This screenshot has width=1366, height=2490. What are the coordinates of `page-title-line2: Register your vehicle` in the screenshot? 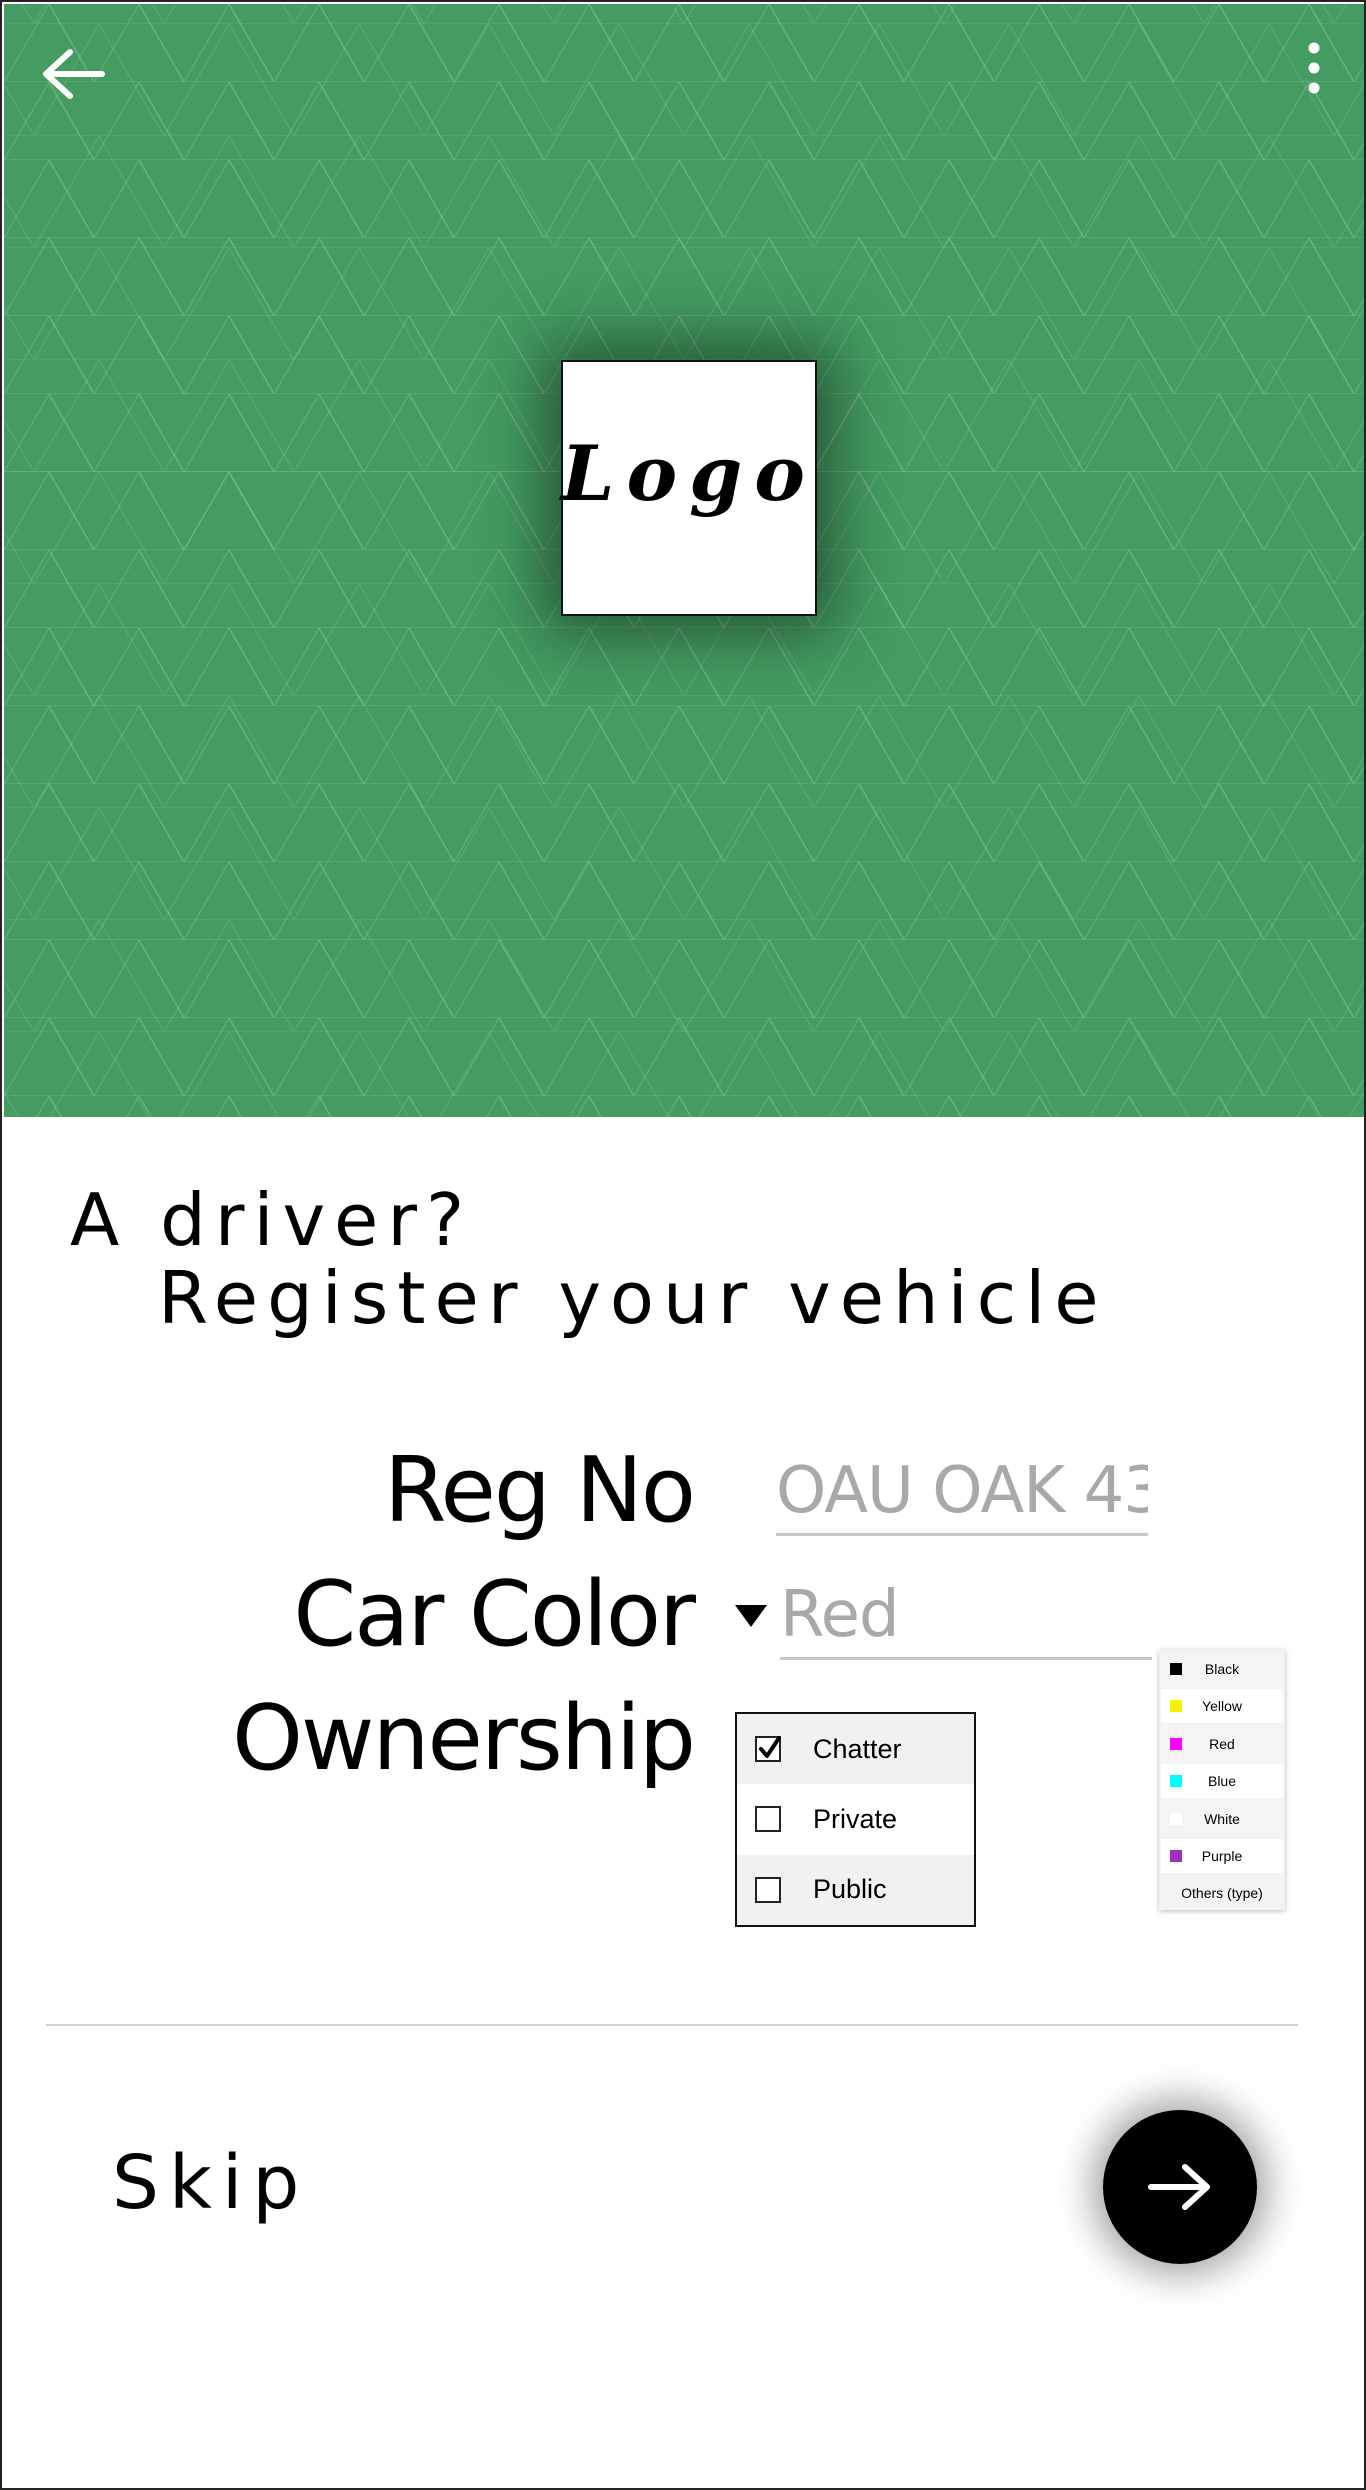 It's located at (633, 1298).